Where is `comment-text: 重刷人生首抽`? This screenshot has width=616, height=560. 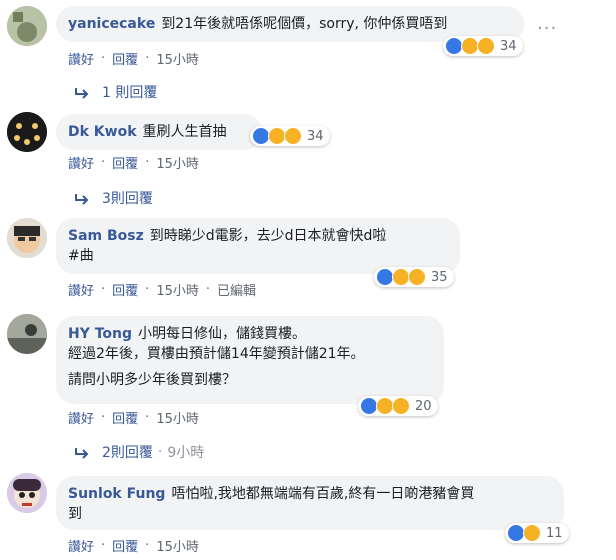
comment-text: 重刷人生首抽 is located at coordinates (184, 132).